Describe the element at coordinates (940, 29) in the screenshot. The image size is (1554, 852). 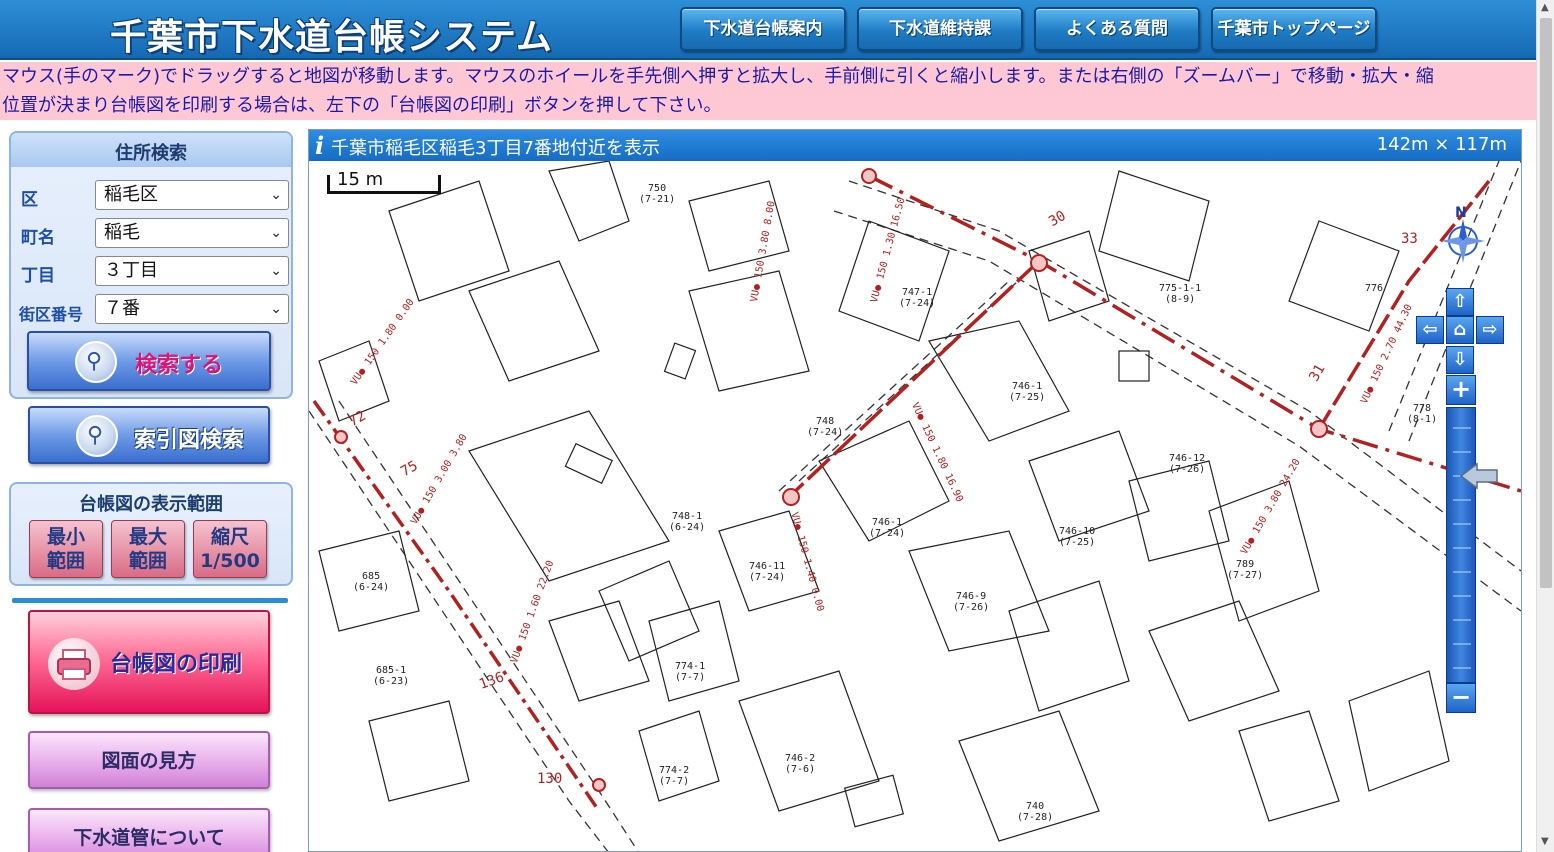
I see `nav-maintenance-button: 下水道維持課` at that location.